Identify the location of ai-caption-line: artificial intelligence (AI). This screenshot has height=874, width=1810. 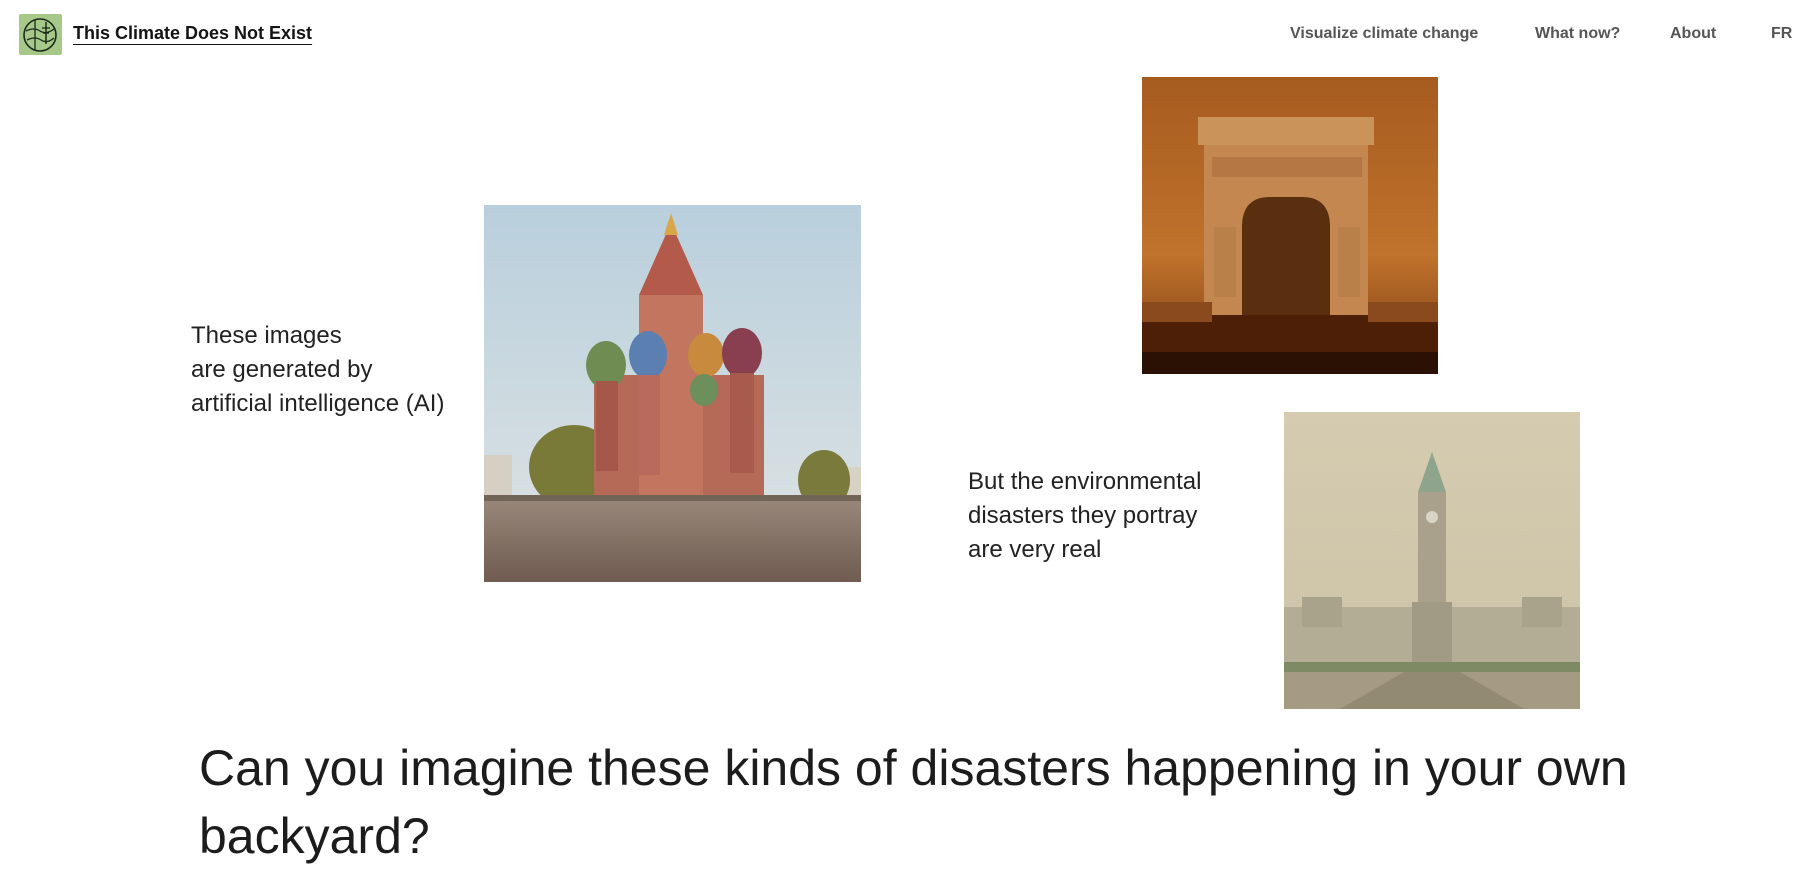
(318, 403).